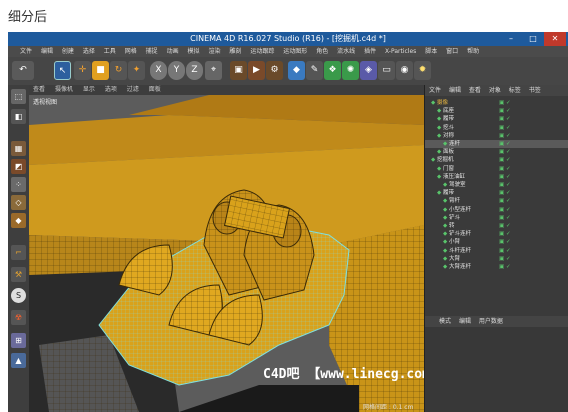 The image size is (568, 412). What do you see at coordinates (495, 90) in the screenshot?
I see `om-menu-objects: 对象` at bounding box center [495, 90].